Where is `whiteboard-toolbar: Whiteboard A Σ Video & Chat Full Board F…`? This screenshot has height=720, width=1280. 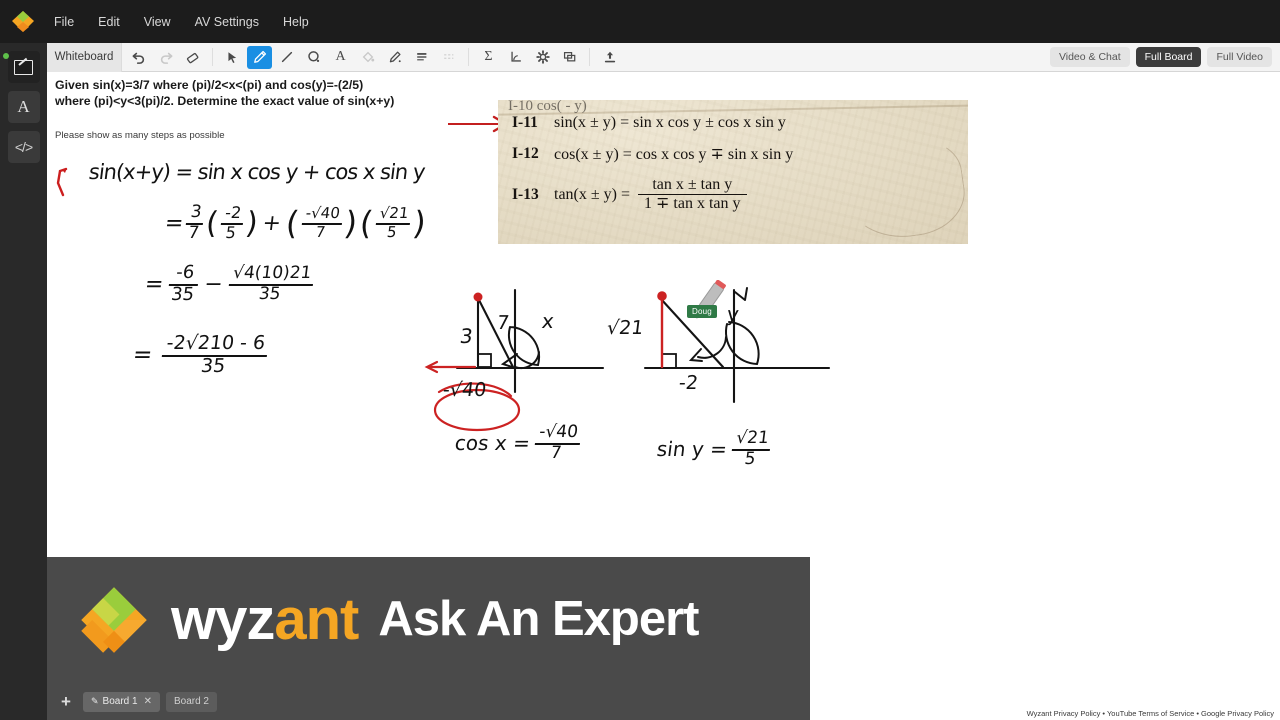 whiteboard-toolbar: Whiteboard A Σ Video & Chat Full Board F… is located at coordinates (663, 57).